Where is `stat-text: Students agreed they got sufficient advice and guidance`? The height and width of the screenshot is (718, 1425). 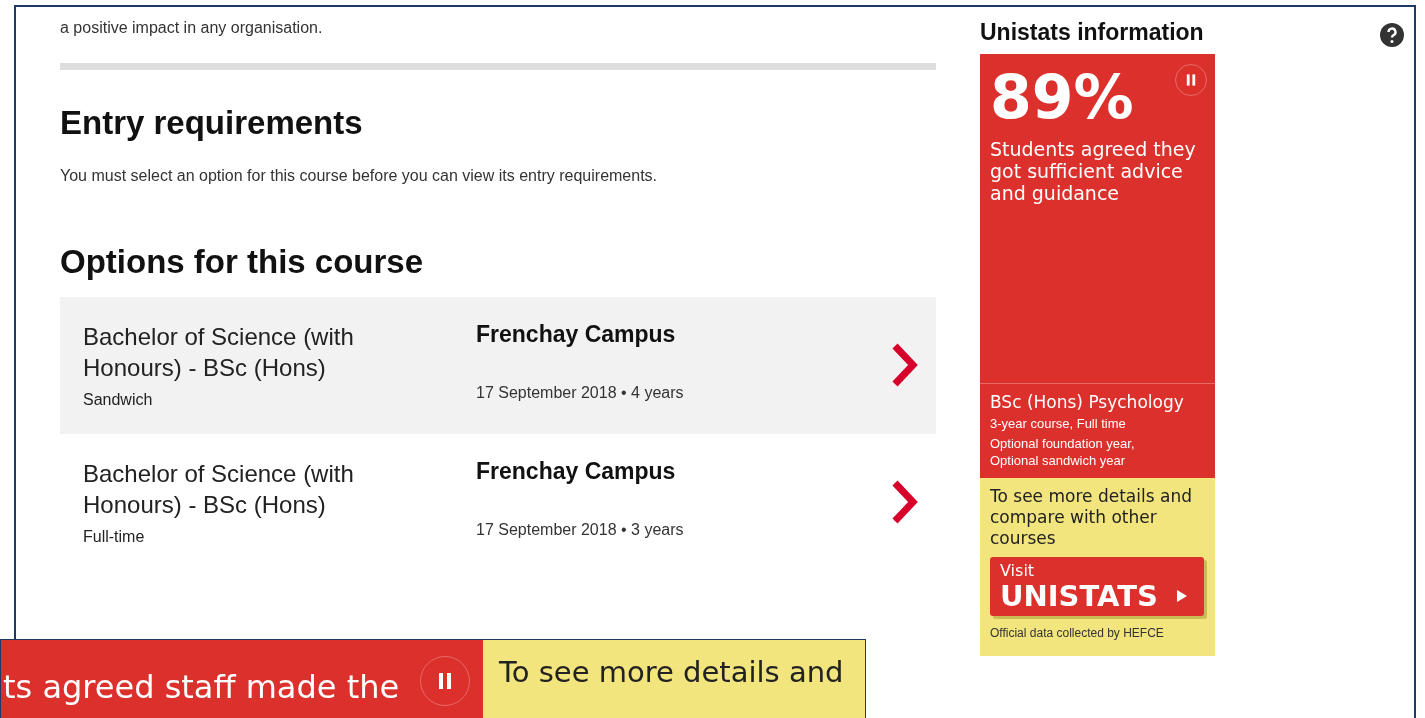 stat-text: Students agreed they got sufficient advice and guidance is located at coordinates (1093, 171).